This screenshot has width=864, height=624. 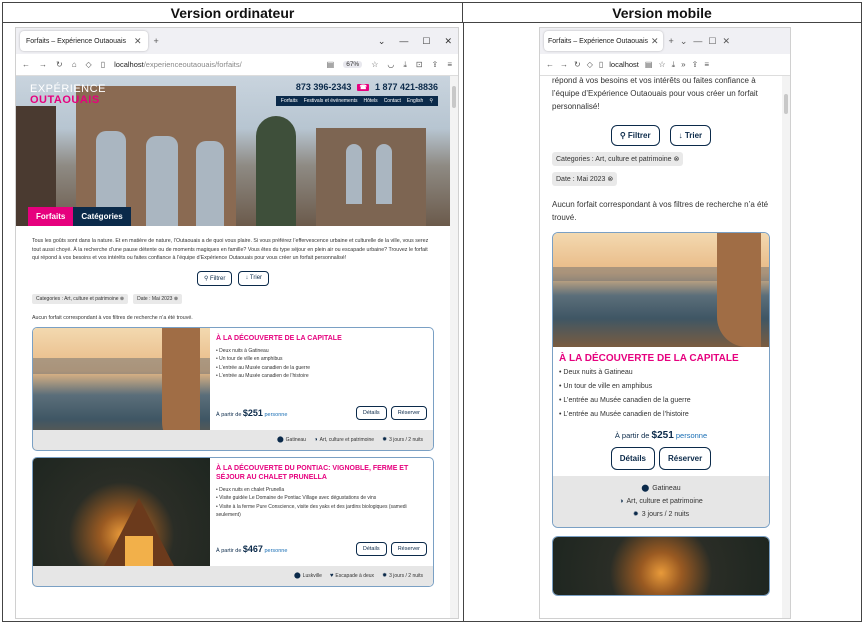 What do you see at coordinates (419, 64) in the screenshot?
I see `extension-icon: ⊡` at bounding box center [419, 64].